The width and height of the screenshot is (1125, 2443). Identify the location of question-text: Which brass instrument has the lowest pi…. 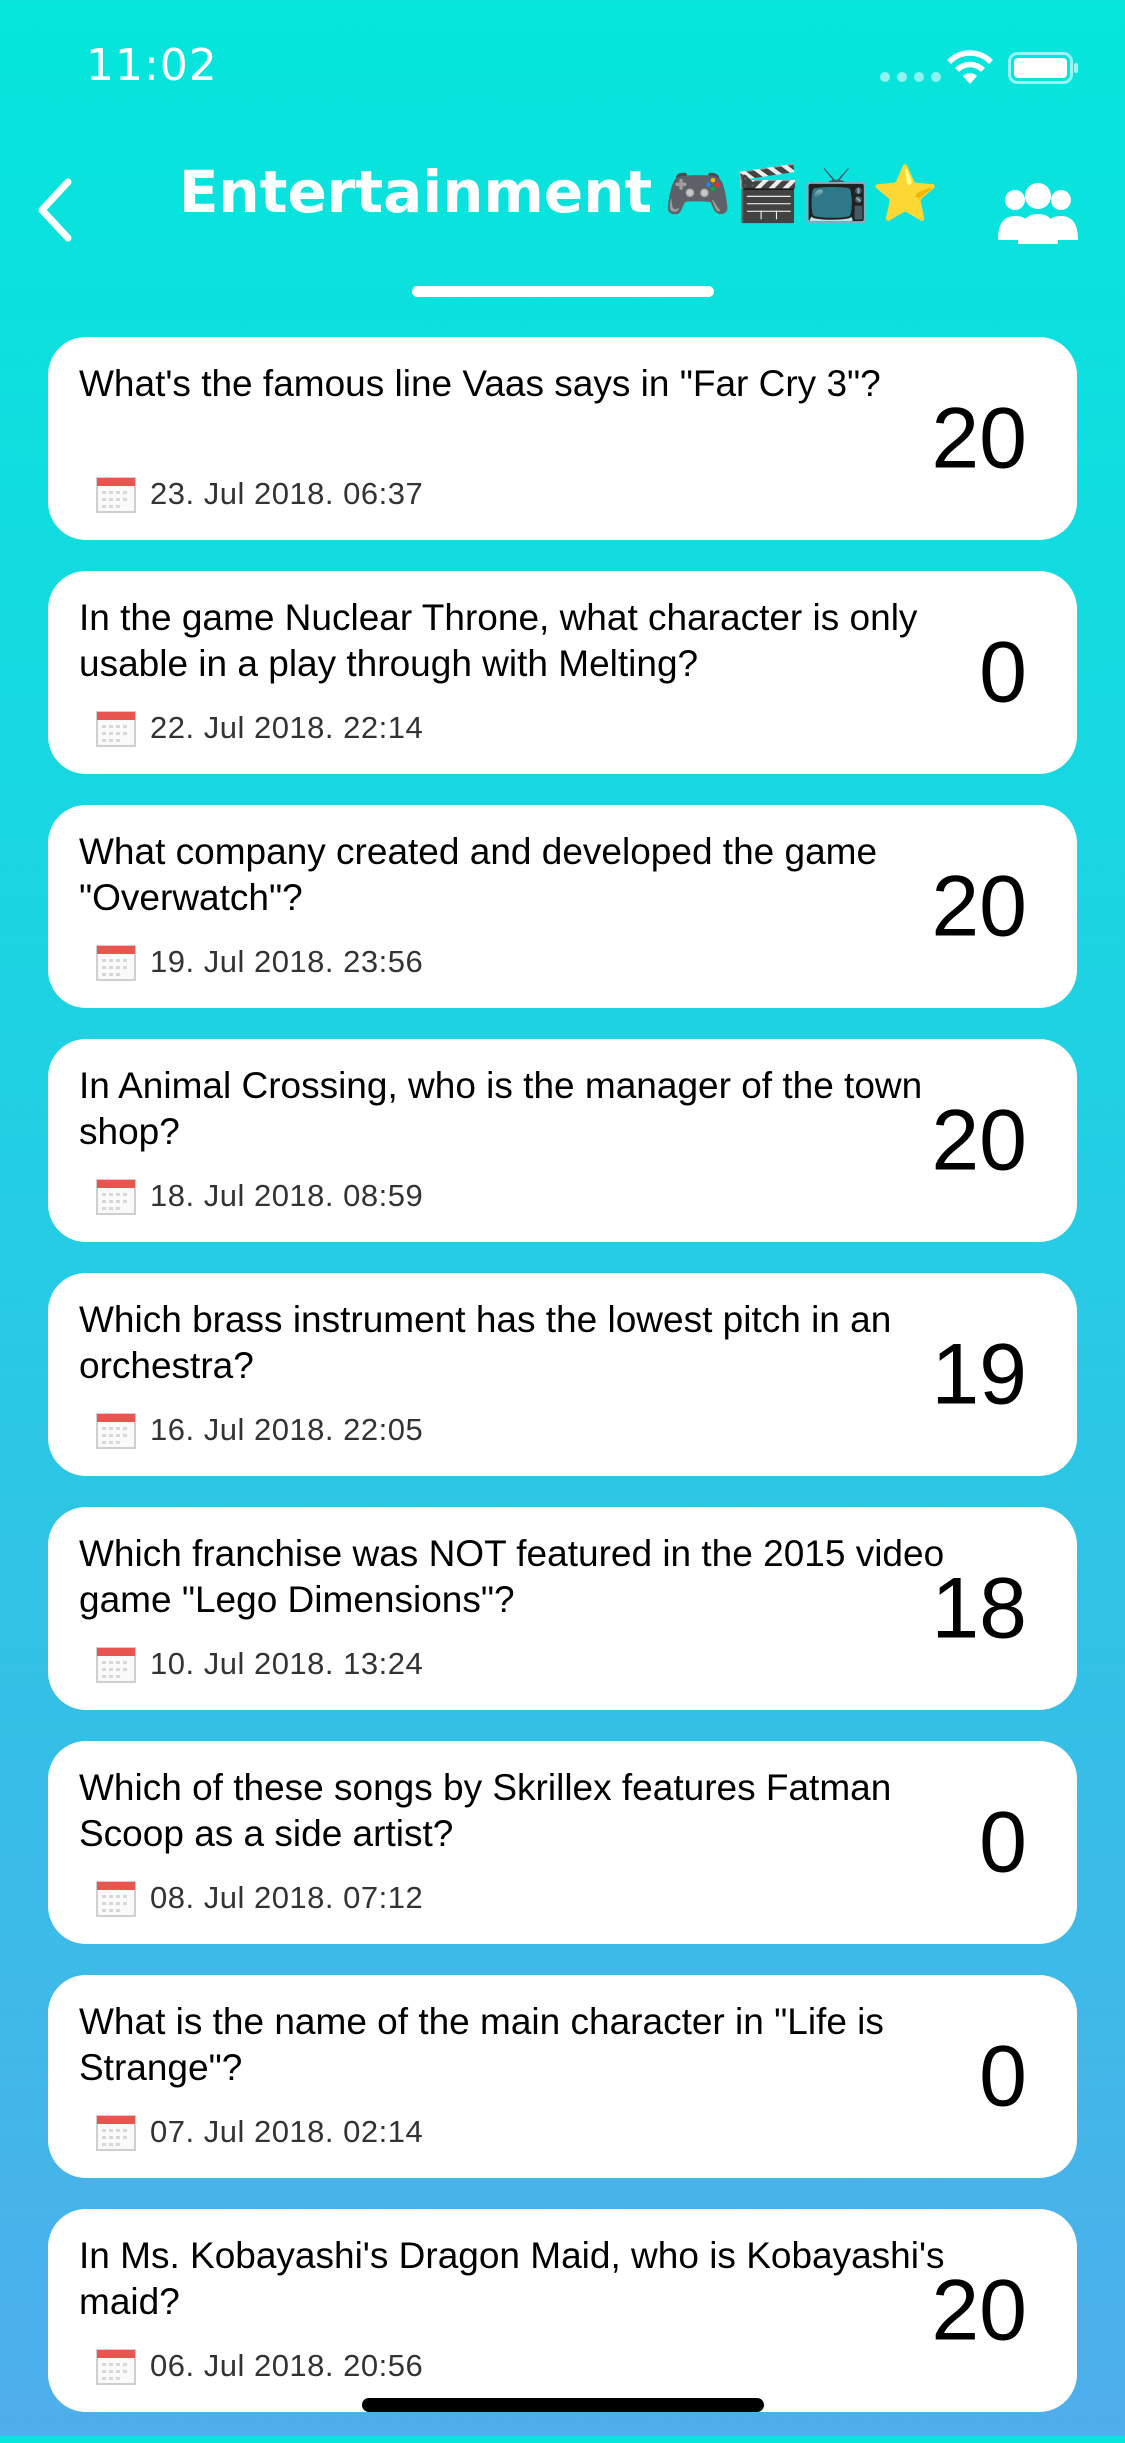
(485, 1342).